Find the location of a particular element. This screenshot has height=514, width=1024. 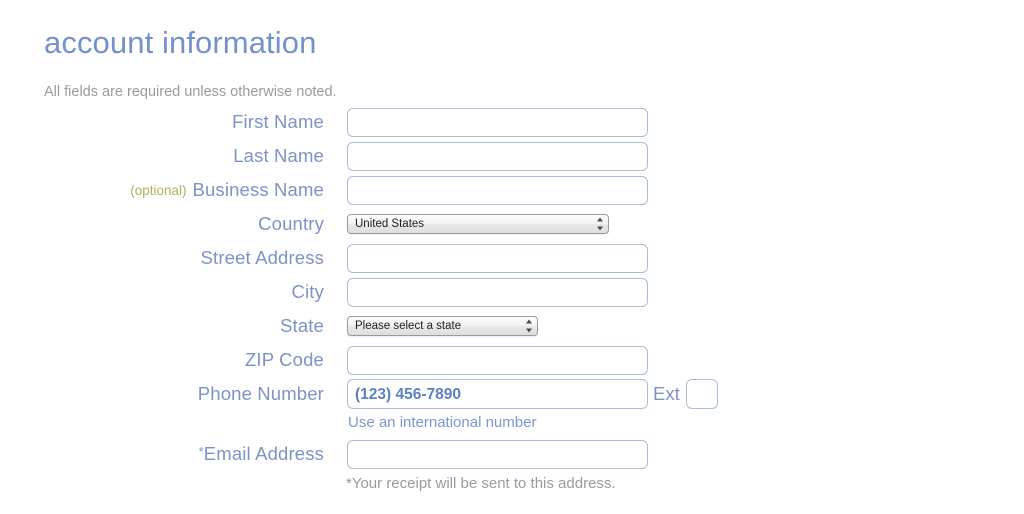

form-row-phone-helper: Use an international number is located at coordinates (512, 423).